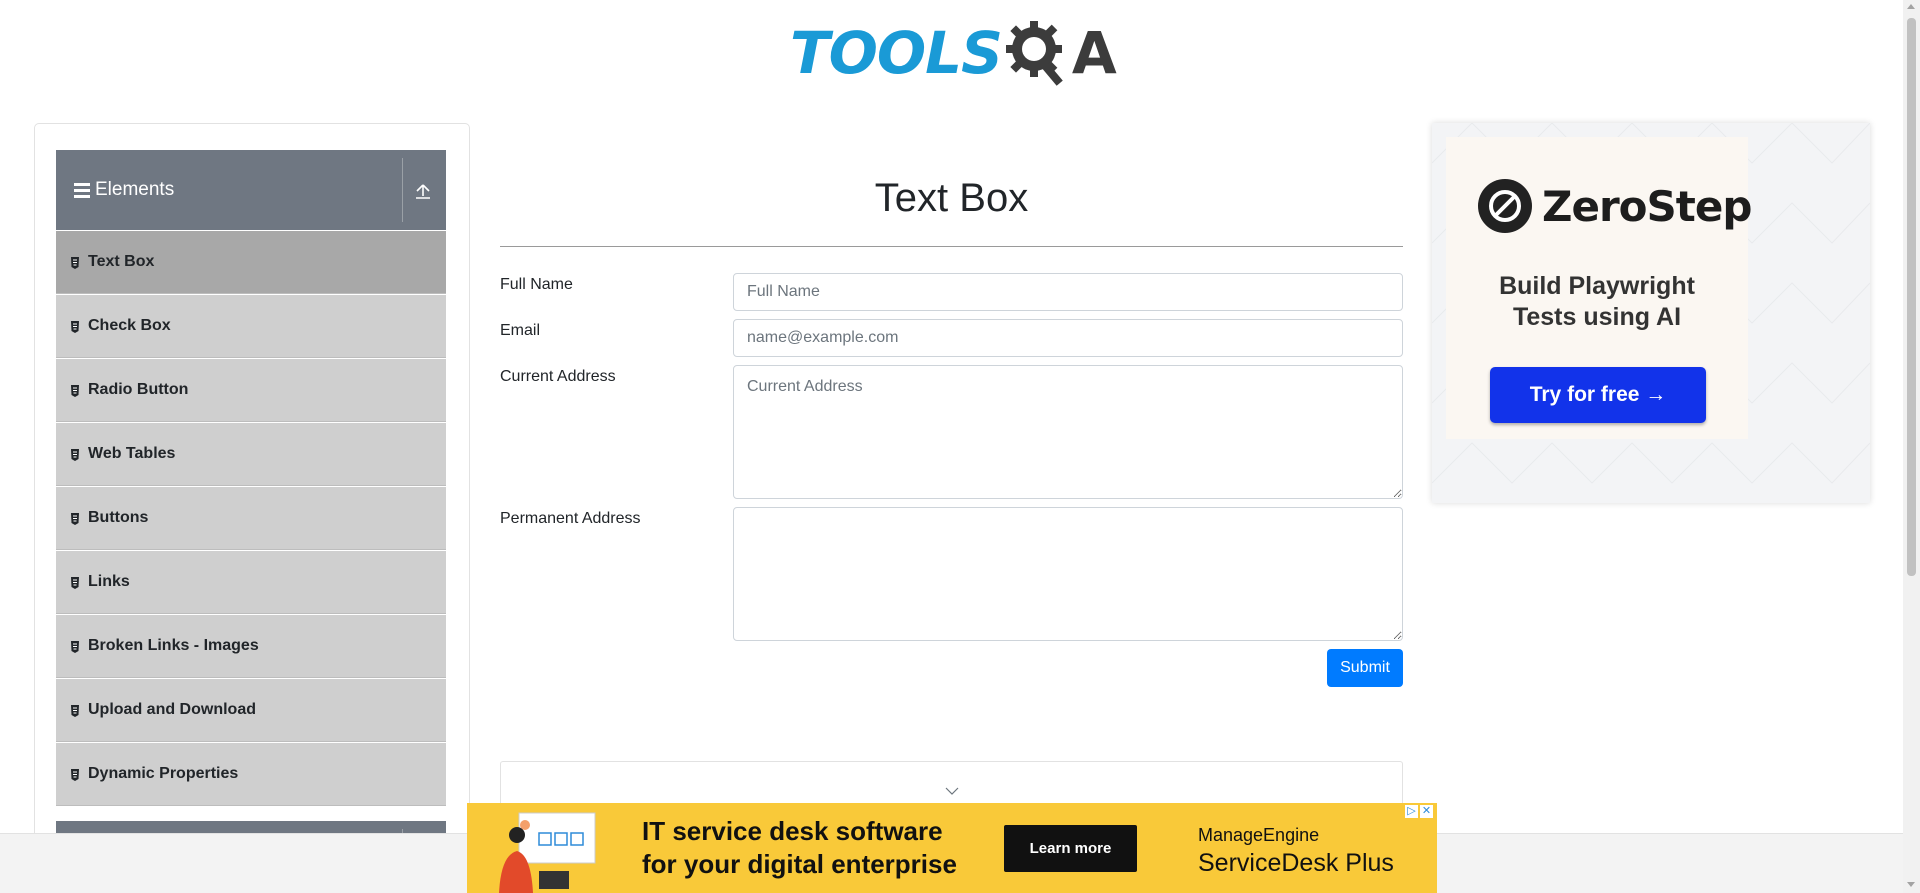 The width and height of the screenshot is (1920, 893). Describe the element at coordinates (1068, 432) in the screenshot. I see `current-address-textarea` at that location.